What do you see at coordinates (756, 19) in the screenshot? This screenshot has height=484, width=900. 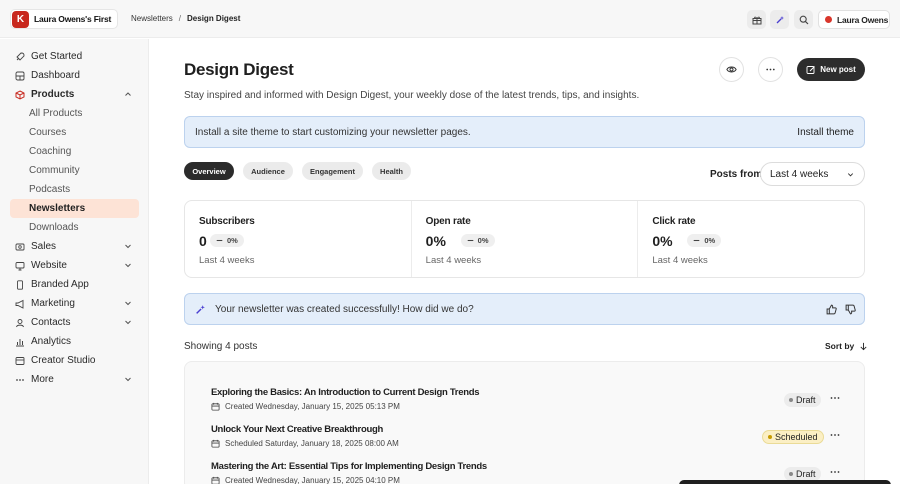 I see `gift-button` at bounding box center [756, 19].